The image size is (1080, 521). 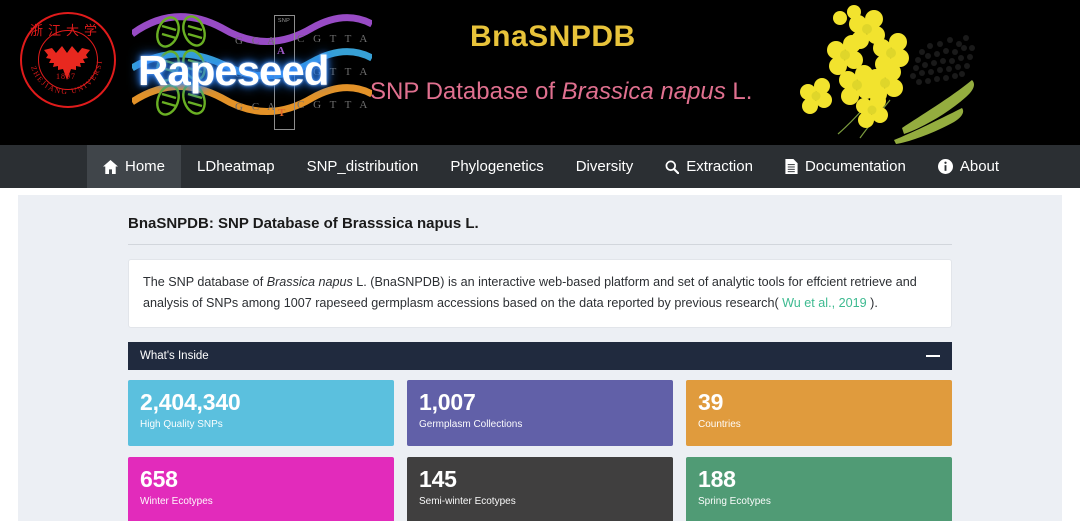 What do you see at coordinates (176, 501) in the screenshot?
I see `stat-label: Winter Ecotypes` at bounding box center [176, 501].